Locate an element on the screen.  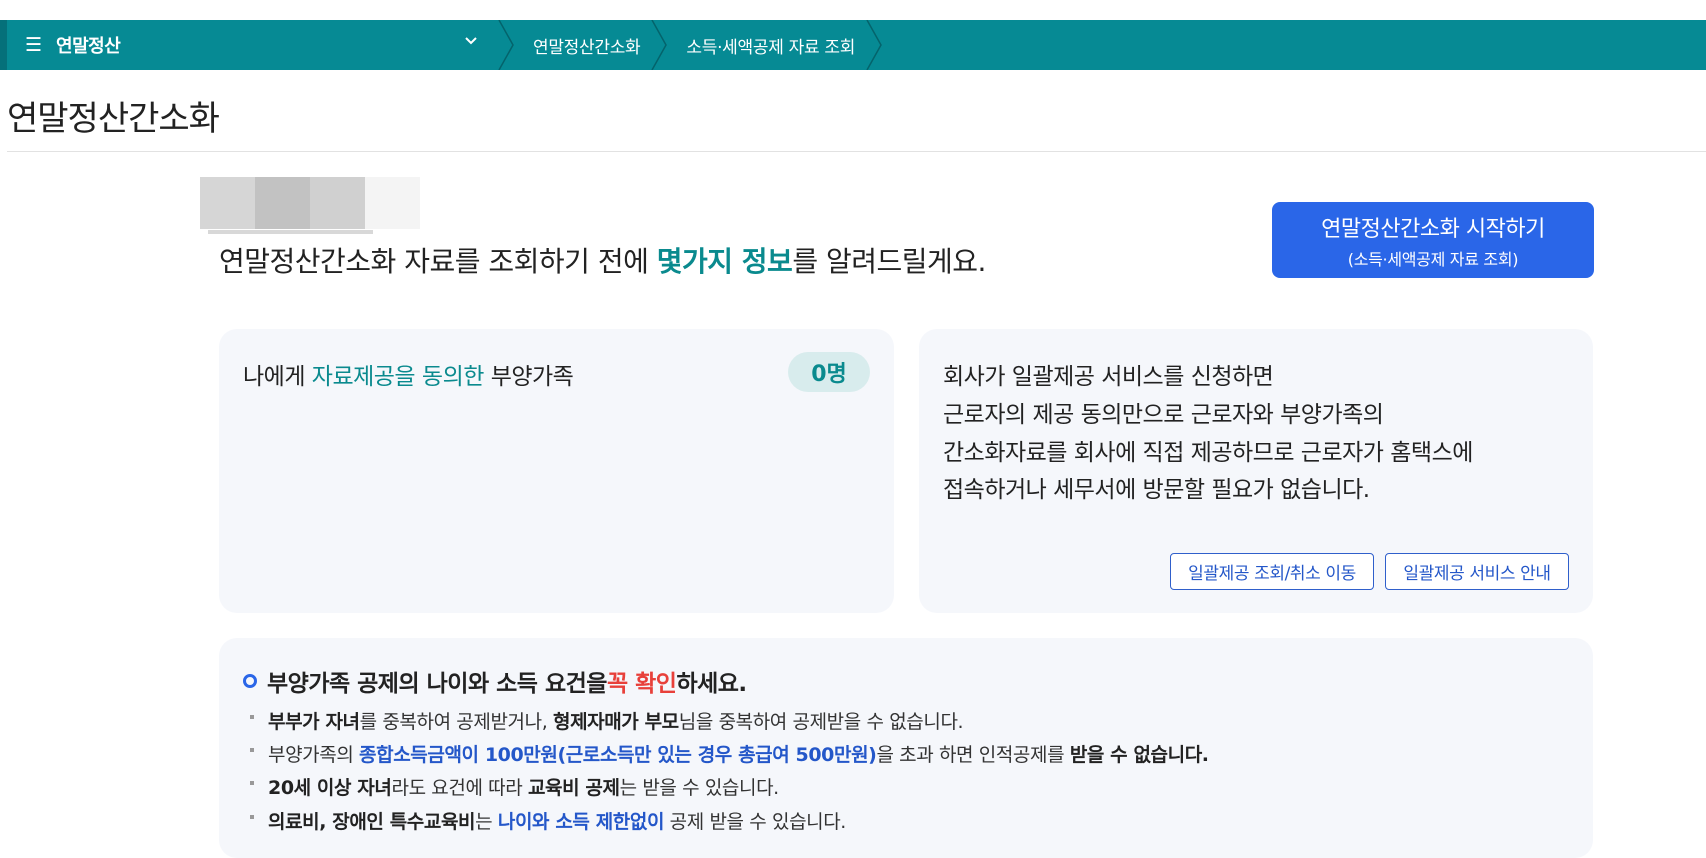
breadcrumb-item-deduction-lookup: 소득·세액공제 자료 조회 is located at coordinates (768, 45).